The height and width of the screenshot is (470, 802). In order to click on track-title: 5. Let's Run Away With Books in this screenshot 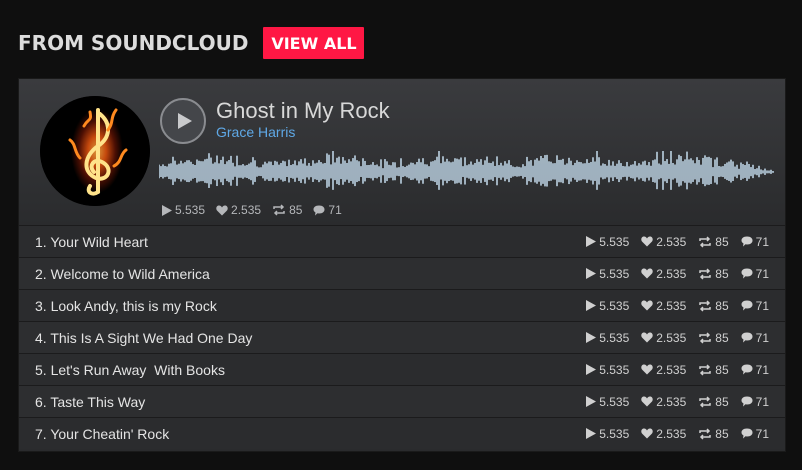, I will do `click(130, 369)`.